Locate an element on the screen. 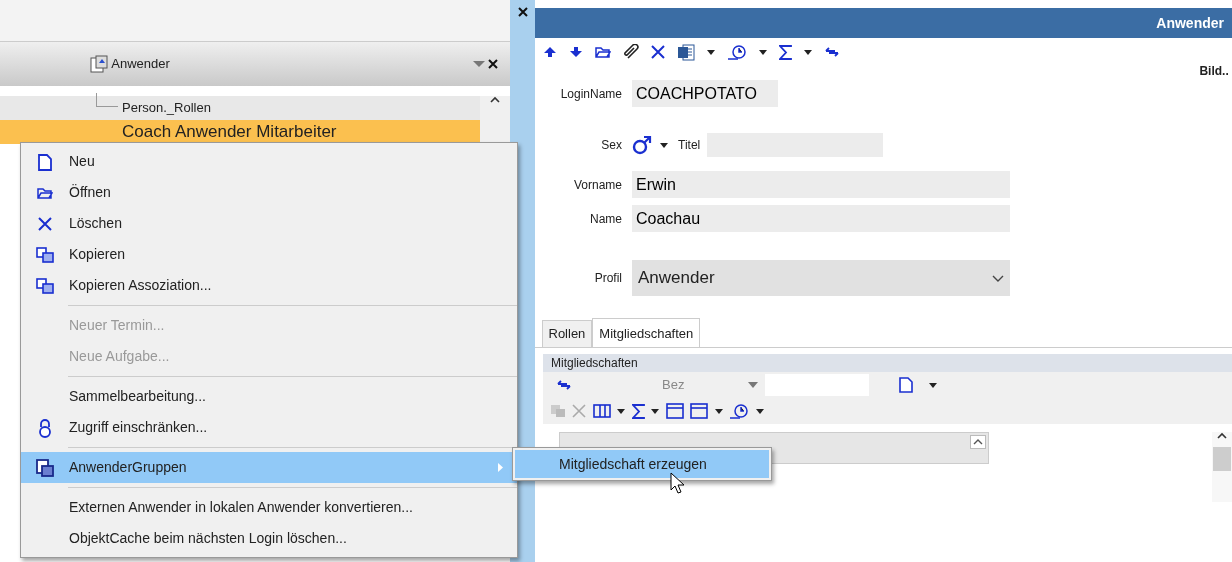  arrow-down-icon is located at coordinates (576, 52).